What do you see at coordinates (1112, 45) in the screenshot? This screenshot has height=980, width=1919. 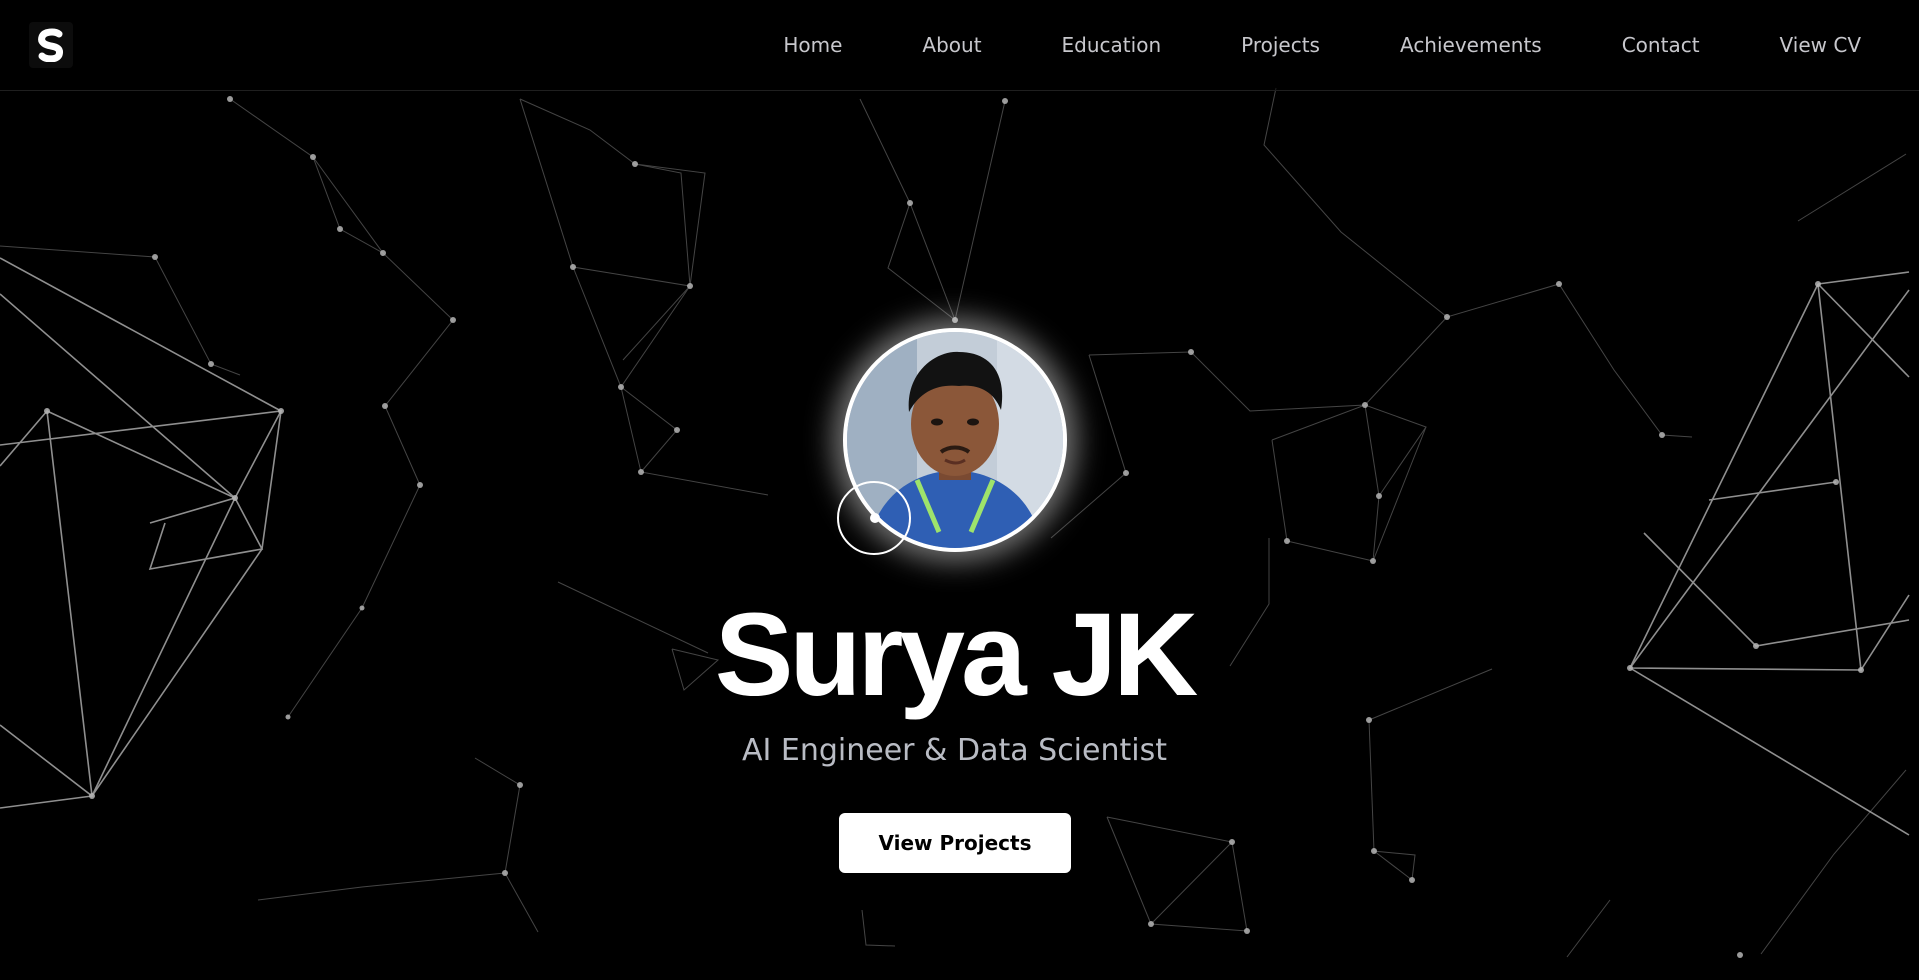 I see `nav-education: Education` at bounding box center [1112, 45].